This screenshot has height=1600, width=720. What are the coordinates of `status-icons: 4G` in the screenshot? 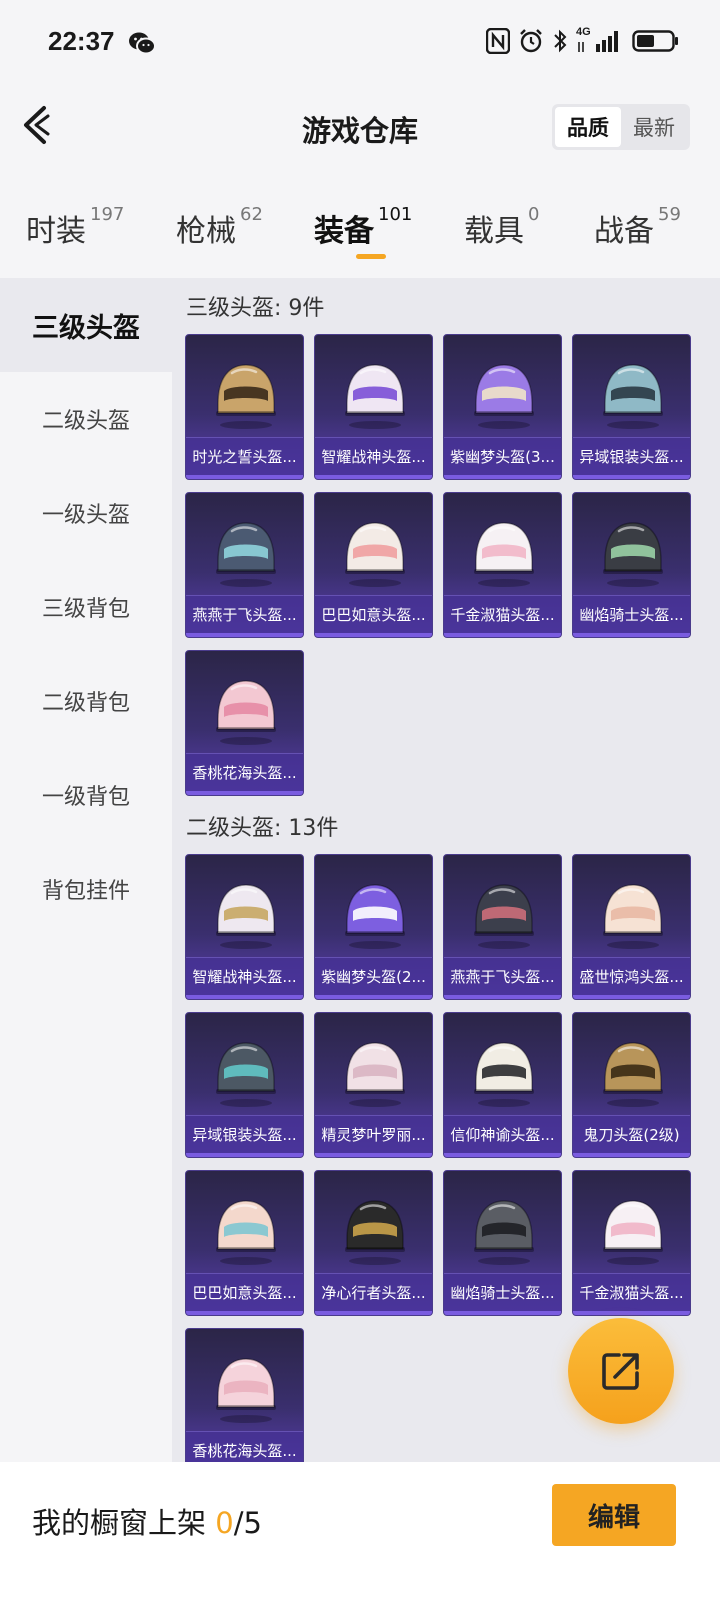 It's located at (583, 40).